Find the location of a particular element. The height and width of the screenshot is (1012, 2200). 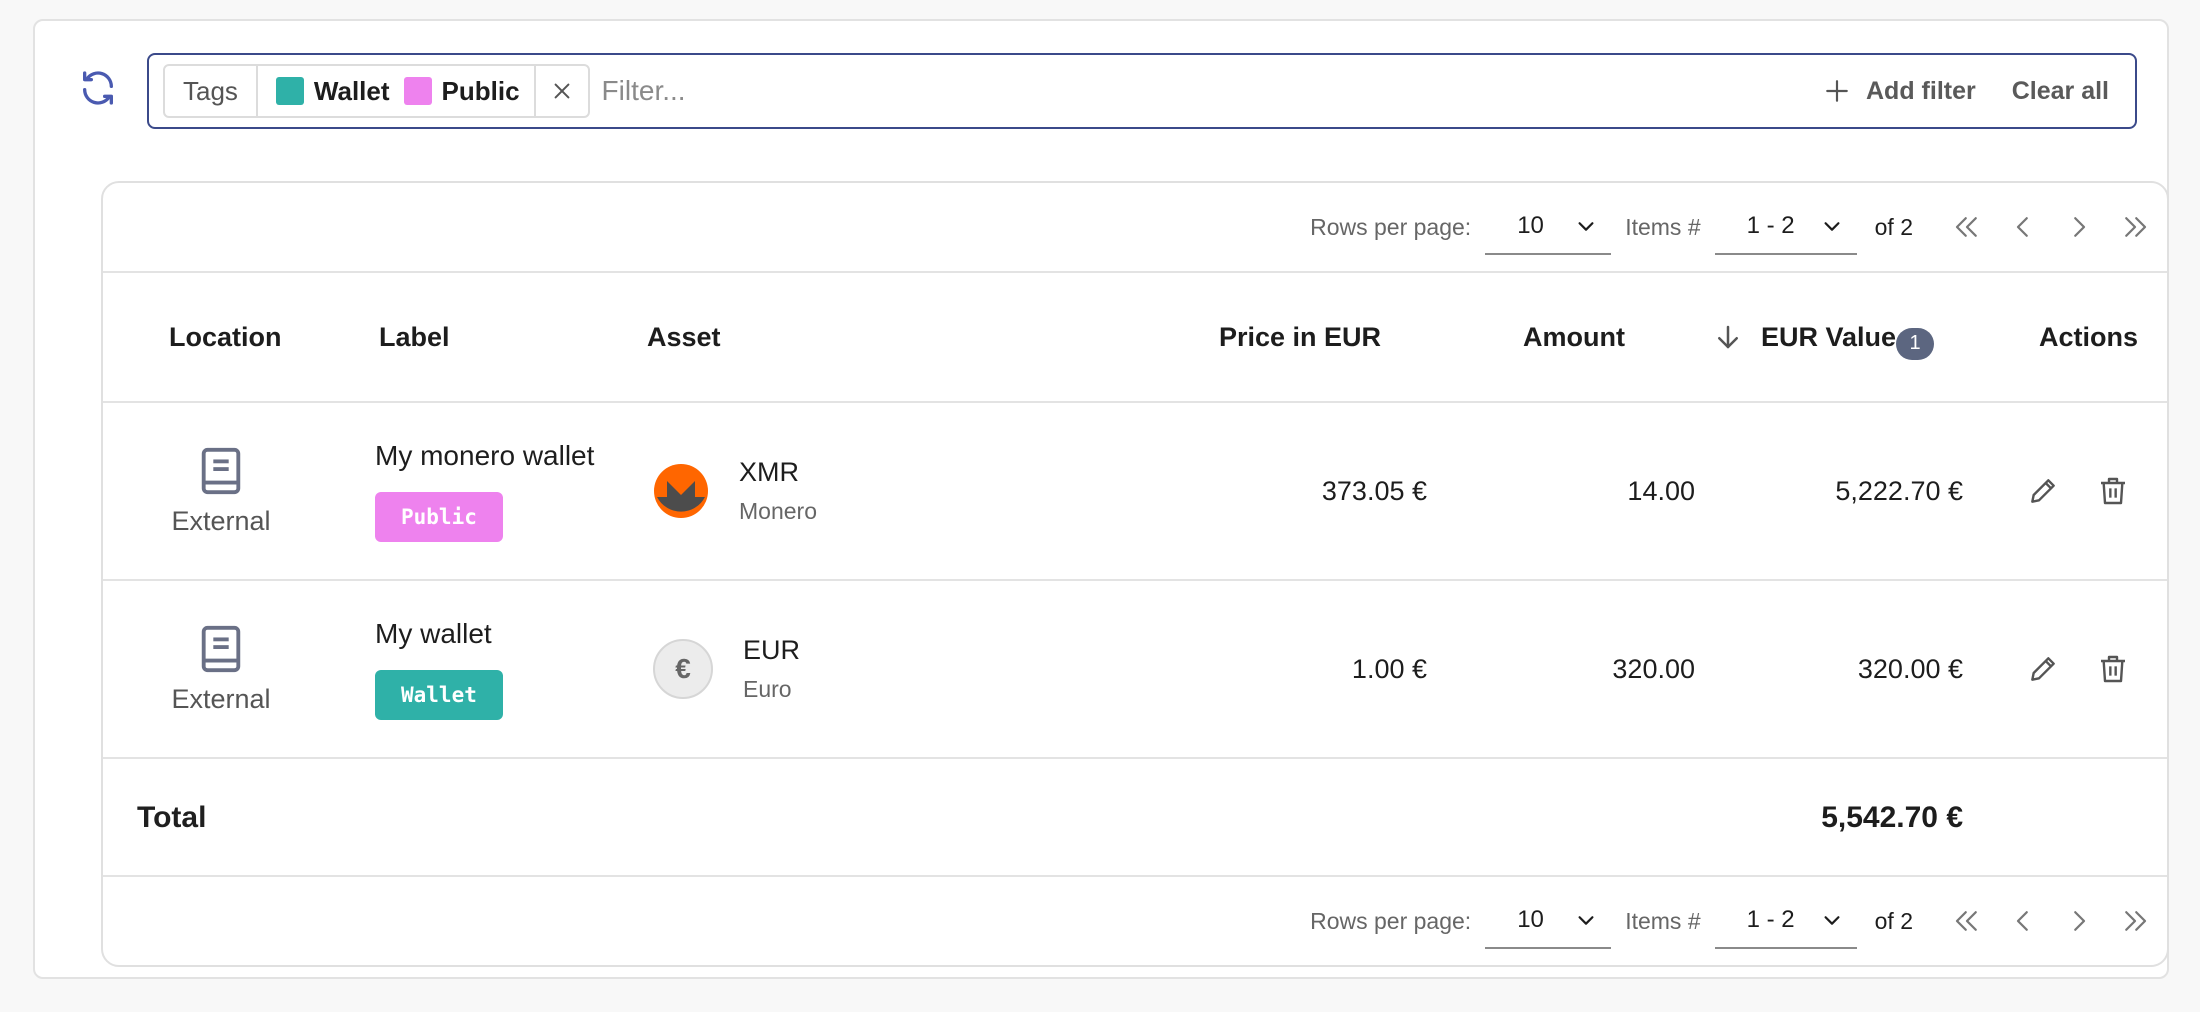

tag-pill-public: Public is located at coordinates (439, 517).